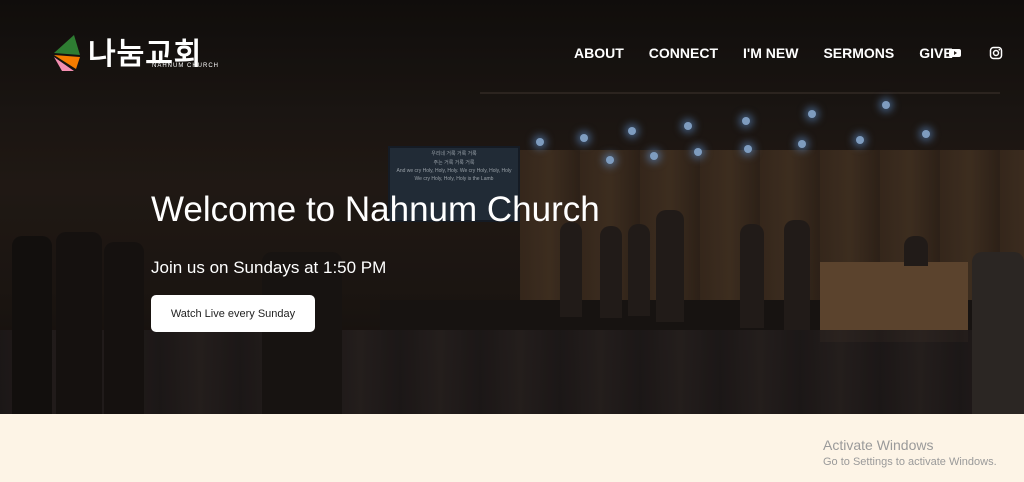 The width and height of the screenshot is (1024, 482). I want to click on watch-live-button: Watch Live every Sunday, so click(233, 313).